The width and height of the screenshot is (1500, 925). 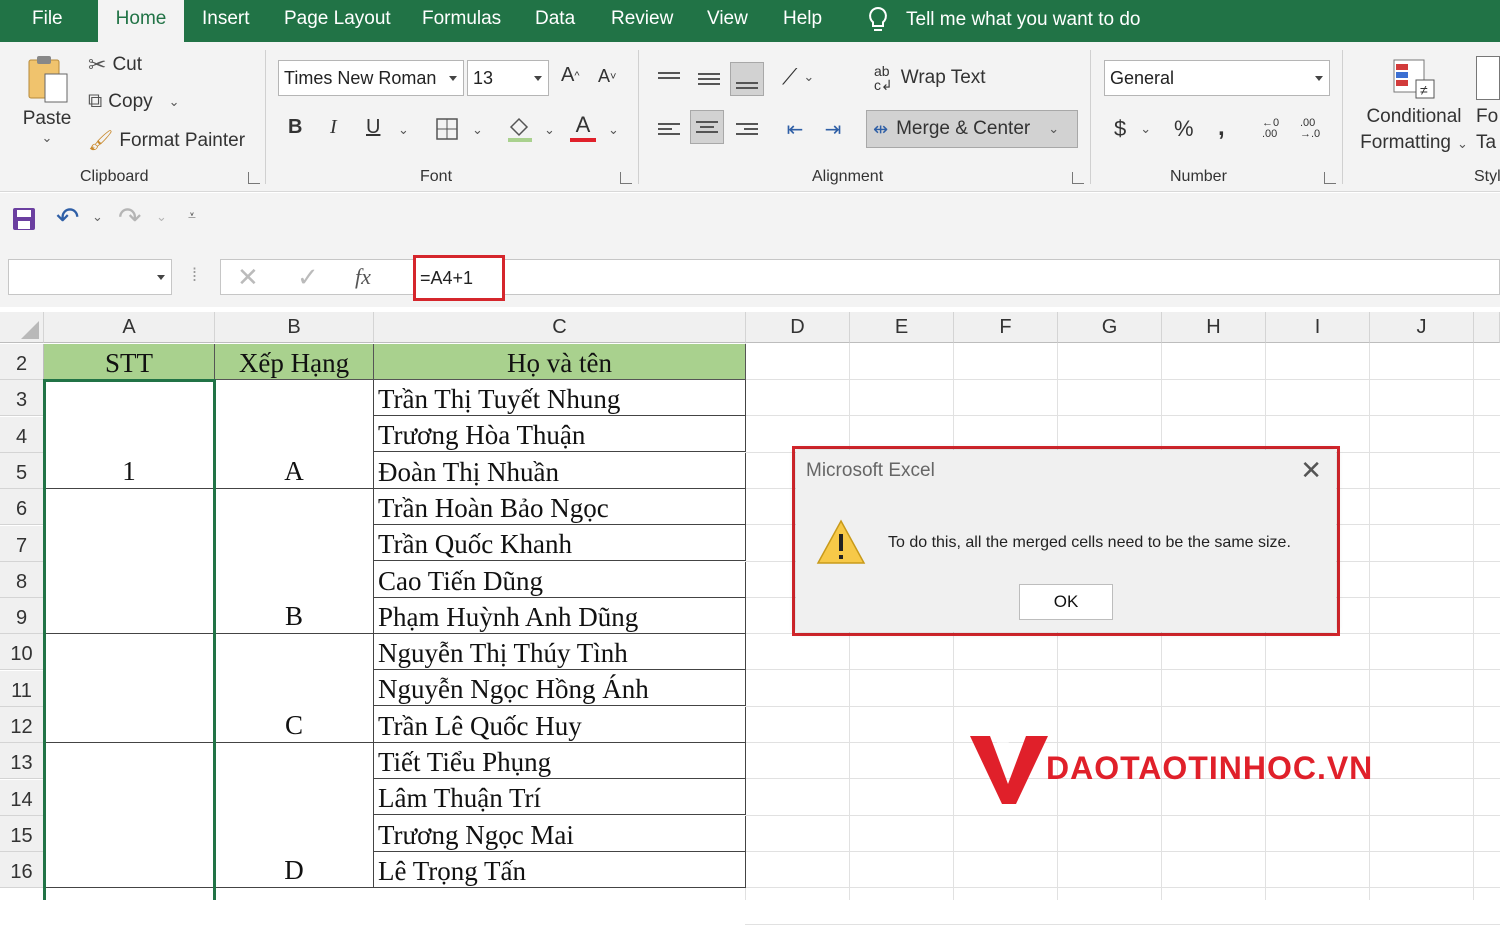 I want to click on redo-icon: ↷, so click(x=129, y=217).